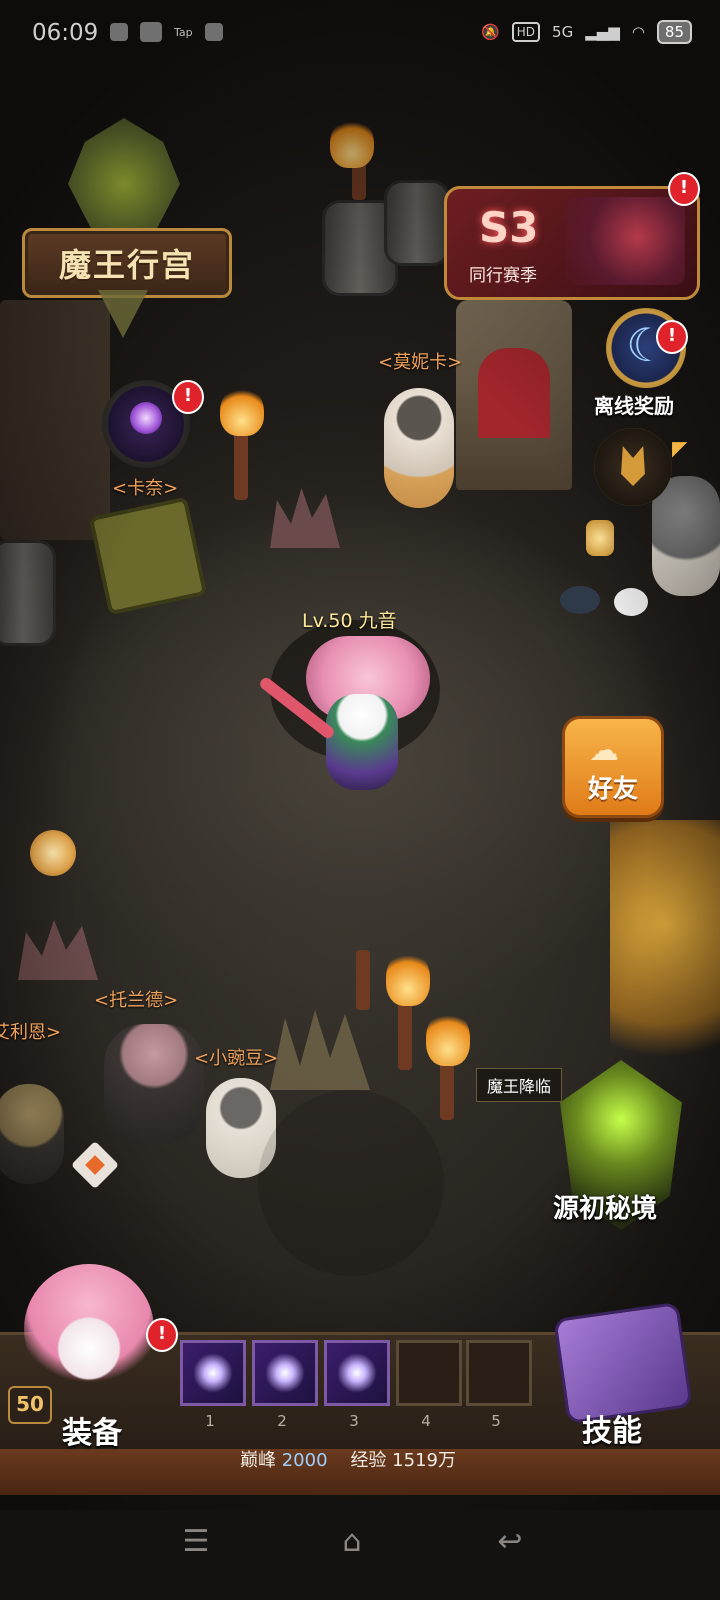  Describe the element at coordinates (183, 32) in the screenshot. I see `tap-icon: Tap` at that location.